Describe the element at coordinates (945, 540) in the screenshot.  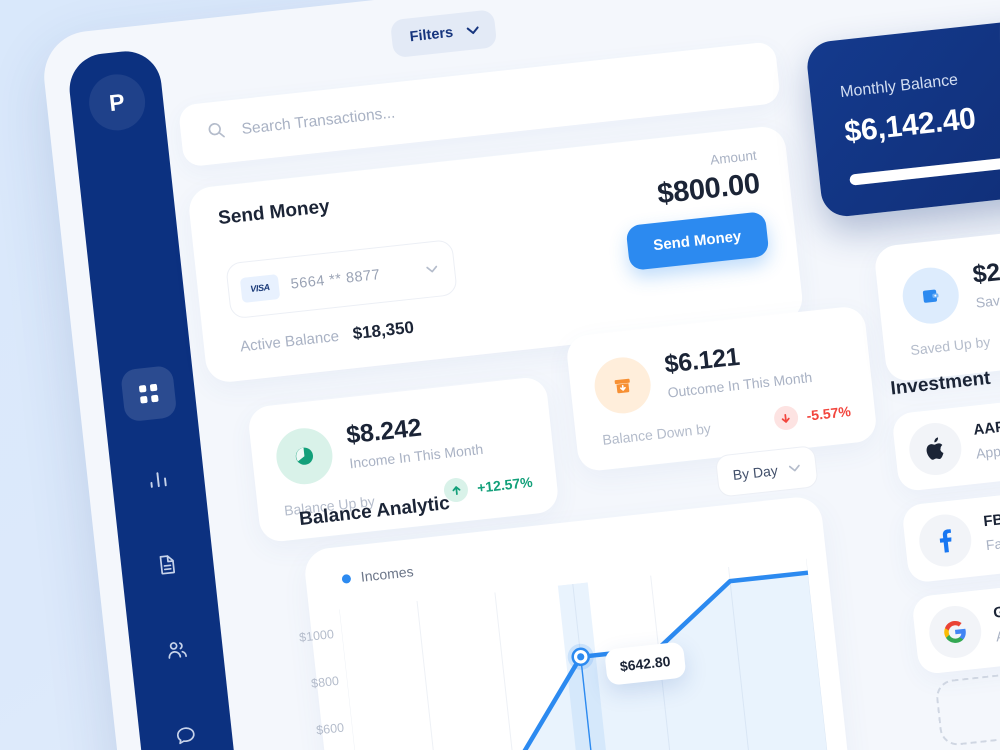
I see `facebook-icon` at that location.